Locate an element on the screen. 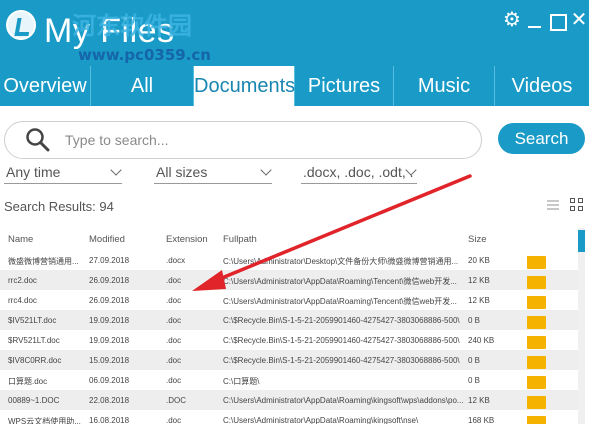 The height and width of the screenshot is (424, 589). cell-modified: 27.09.2018 is located at coordinates (109, 260).